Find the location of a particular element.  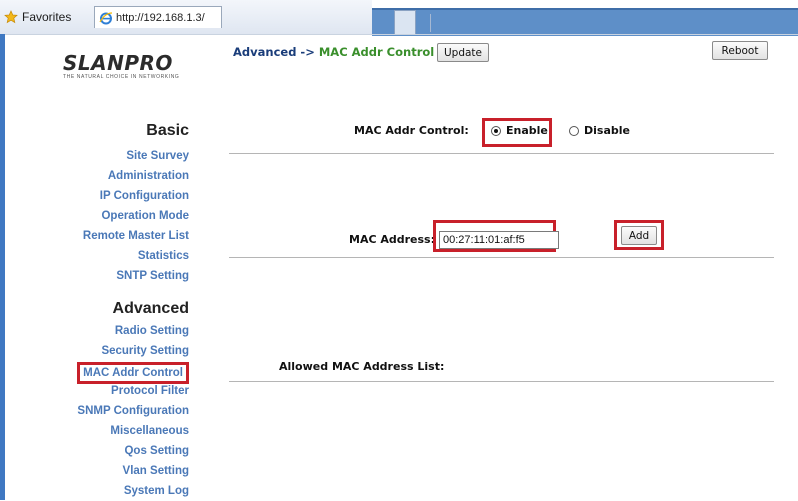

sidebar-item-security-setting: Security Setting is located at coordinates (94, 351).